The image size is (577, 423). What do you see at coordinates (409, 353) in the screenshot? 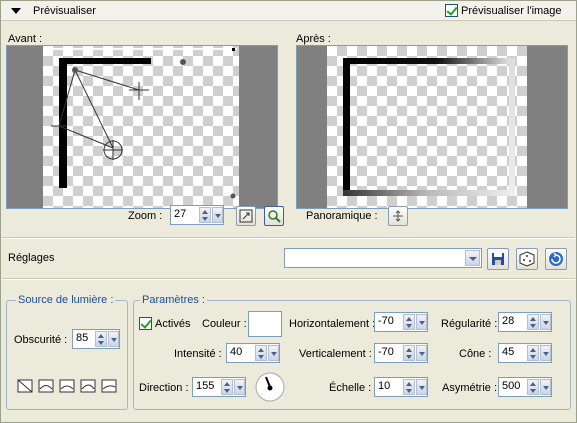
I see `vertical-stepper` at bounding box center [409, 353].